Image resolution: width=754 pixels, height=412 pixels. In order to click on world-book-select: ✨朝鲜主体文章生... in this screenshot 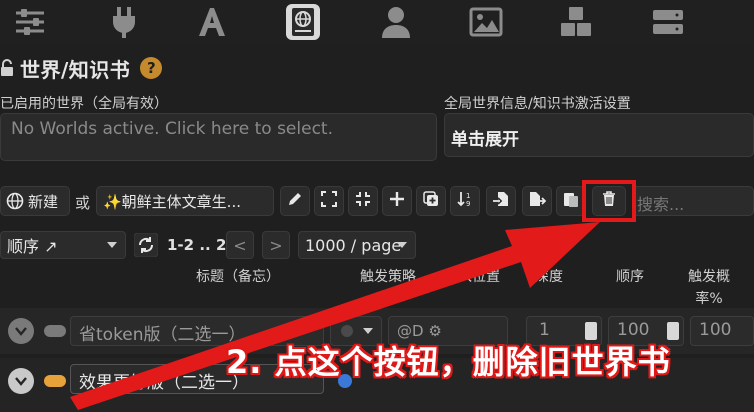, I will do `click(185, 201)`.